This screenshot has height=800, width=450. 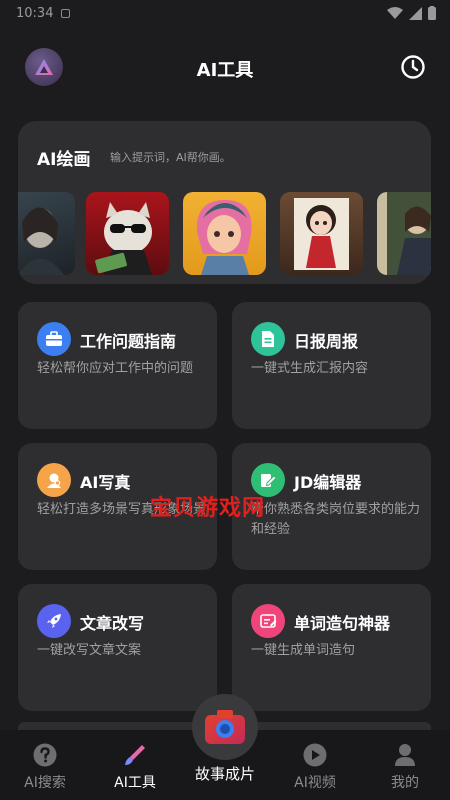 I want to click on tab-ai-search: AI搜索, so click(x=45, y=765).